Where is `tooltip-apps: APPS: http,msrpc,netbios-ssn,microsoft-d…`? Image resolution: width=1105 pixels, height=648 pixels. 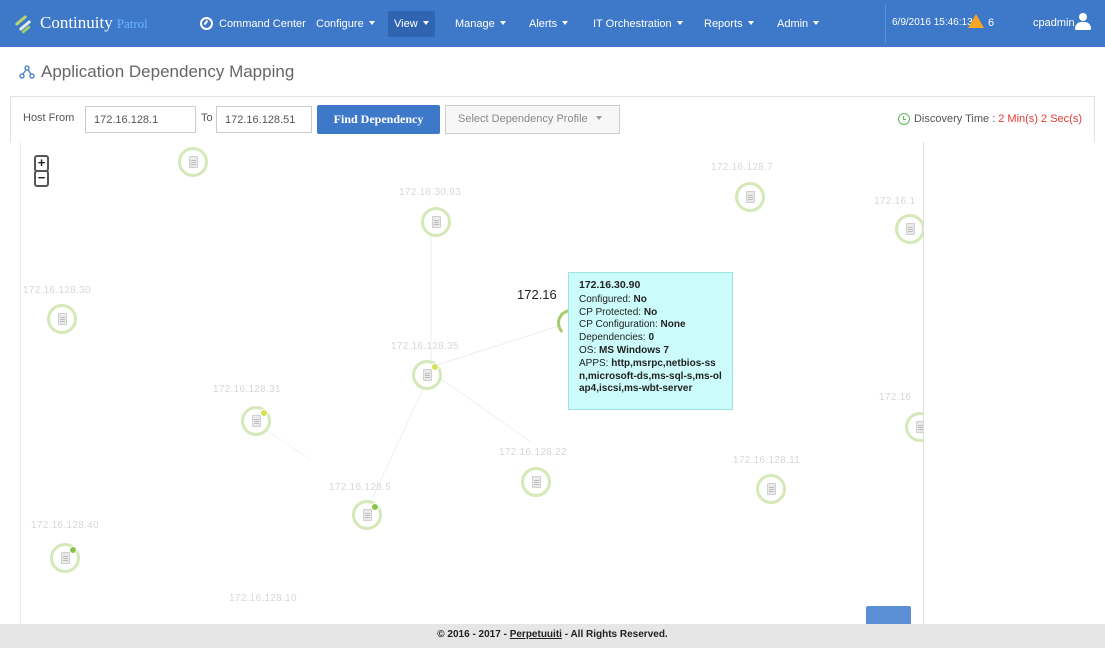 tooltip-apps: APPS: http,msrpc,netbios-ssn,microsoft-d… is located at coordinates (650, 376).